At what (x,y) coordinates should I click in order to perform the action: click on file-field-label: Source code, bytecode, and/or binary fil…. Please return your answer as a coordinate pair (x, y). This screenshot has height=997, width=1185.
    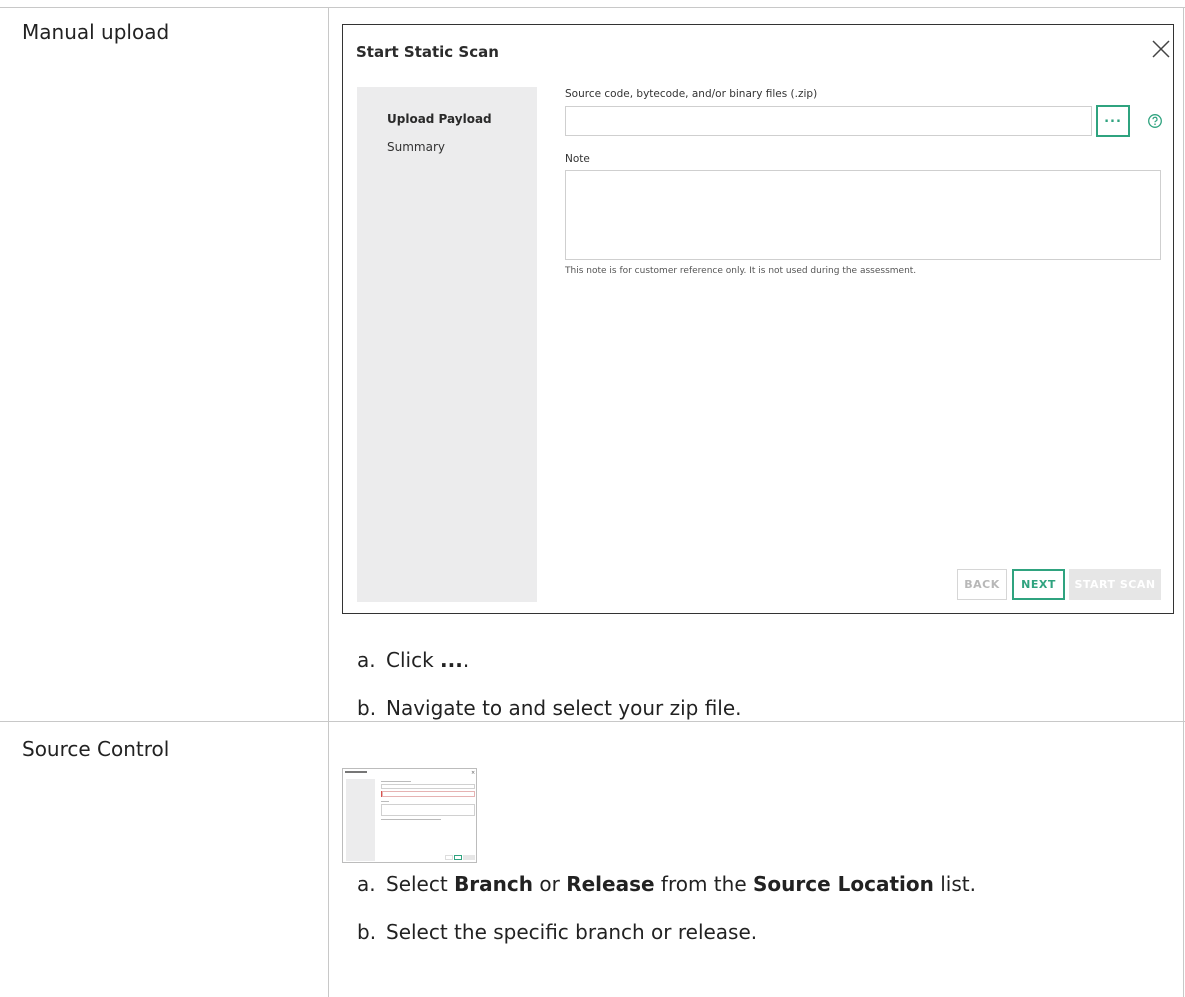
    Looking at the image, I should click on (691, 94).